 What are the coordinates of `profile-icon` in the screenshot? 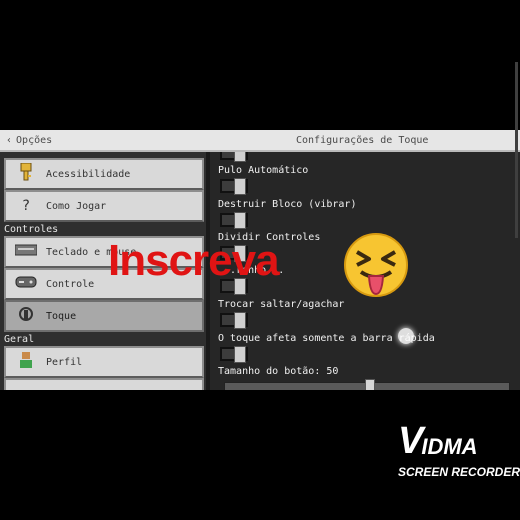 It's located at (26, 362).